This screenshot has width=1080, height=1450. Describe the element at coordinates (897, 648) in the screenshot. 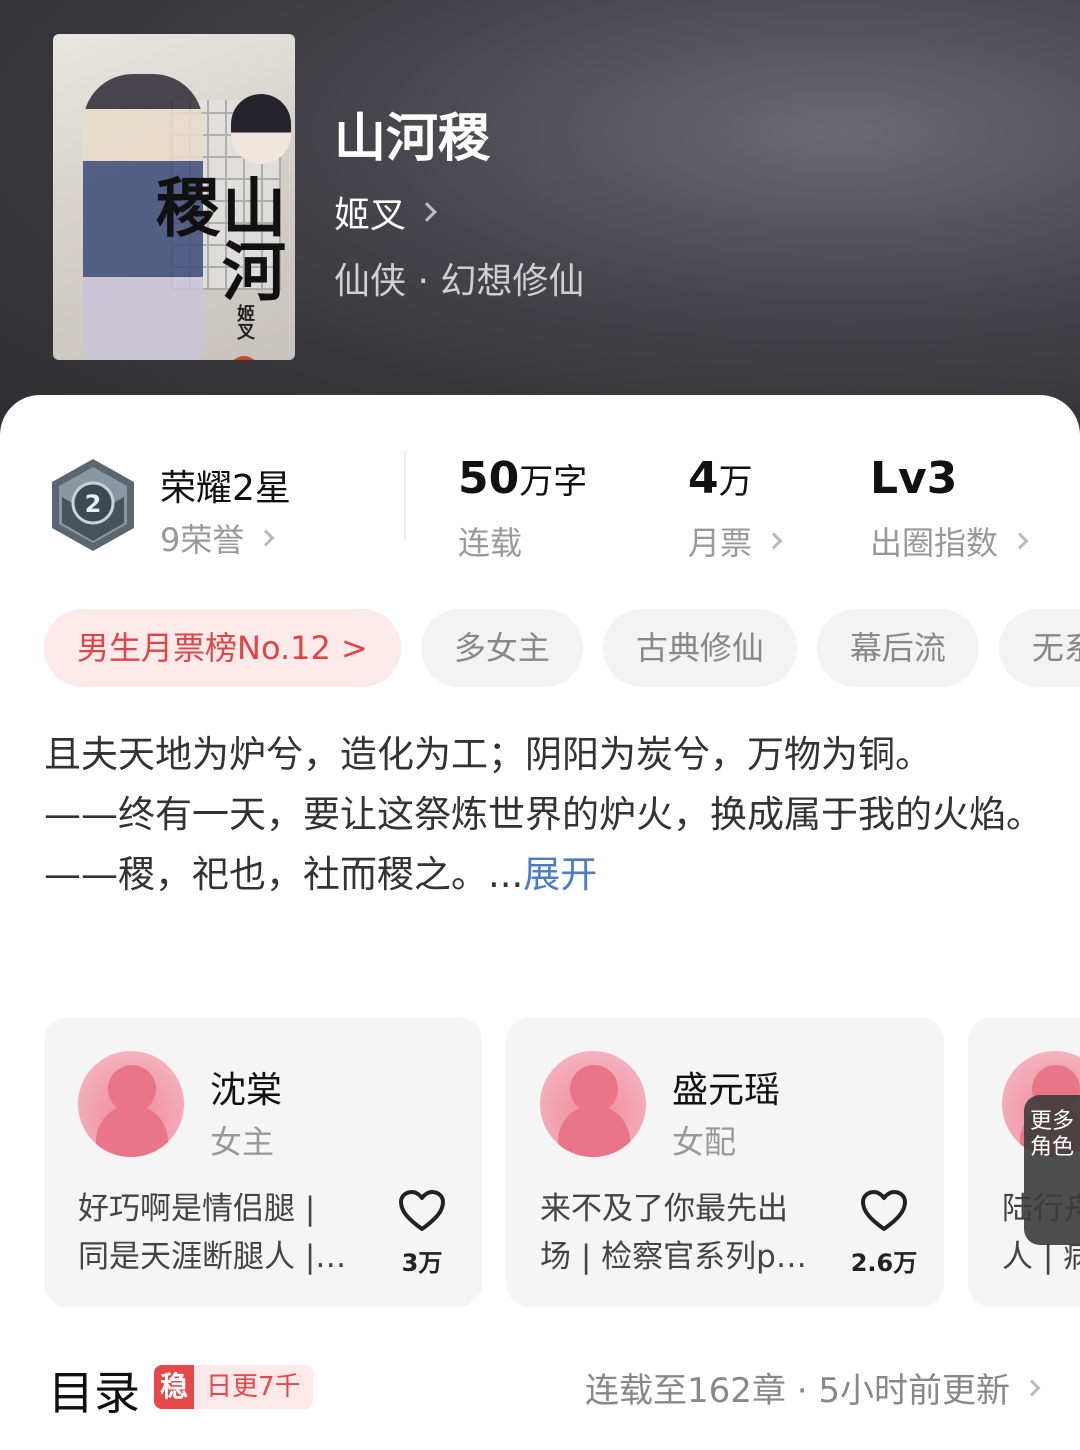

I see `tag-item: 幕后流` at that location.